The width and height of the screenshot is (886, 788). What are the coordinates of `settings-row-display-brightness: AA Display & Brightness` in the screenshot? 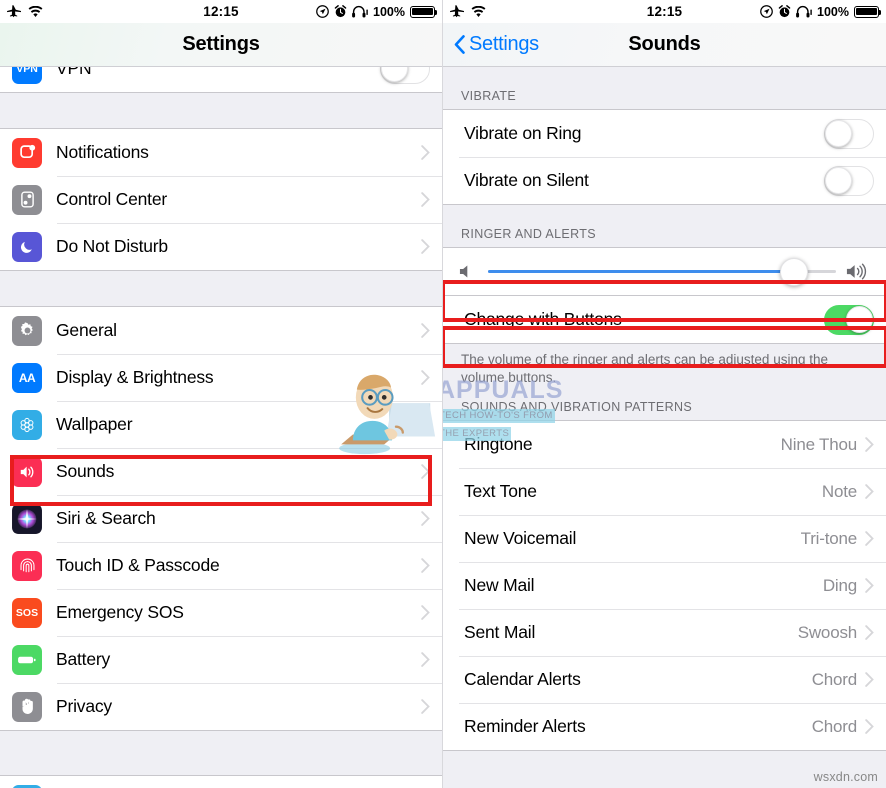 It's located at (221, 377).